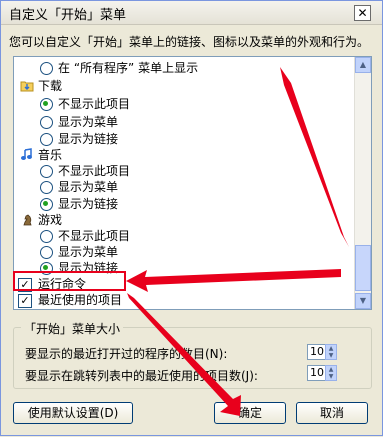 The width and height of the screenshot is (383, 437). I want to click on category-music: 音乐, so click(41, 155).